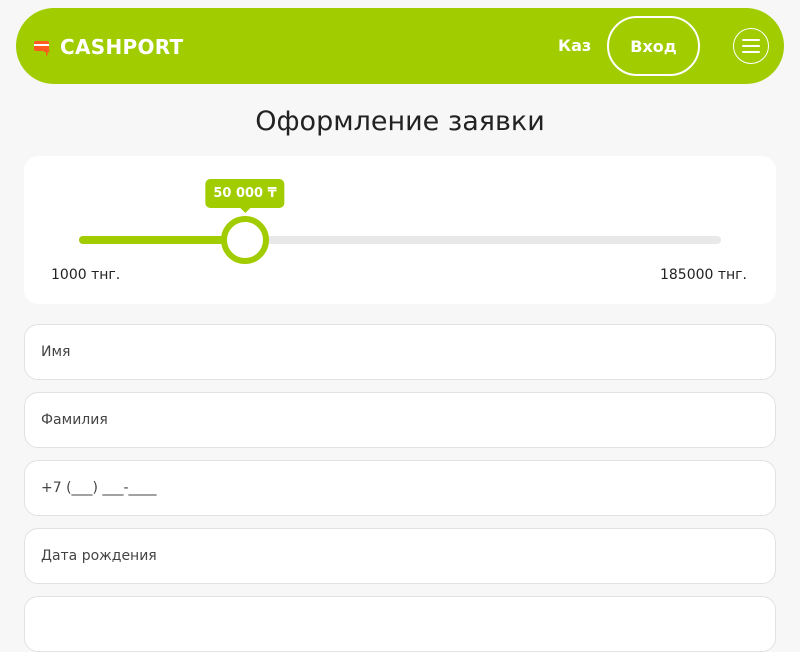 This screenshot has height=652, width=800. What do you see at coordinates (245, 196) in the screenshot?
I see `slider-value-tooltip: 50 000 ₸` at bounding box center [245, 196].